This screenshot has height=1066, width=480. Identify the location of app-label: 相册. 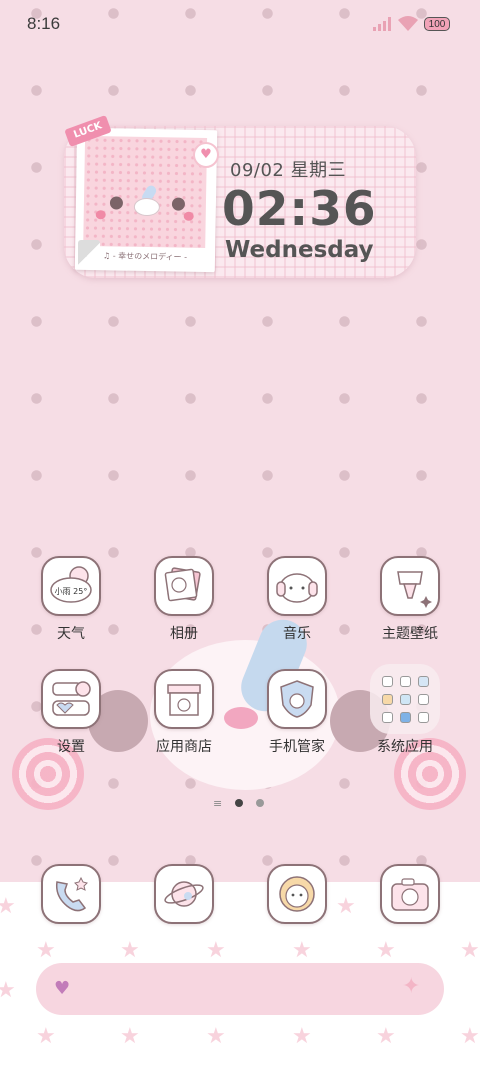
(184, 634).